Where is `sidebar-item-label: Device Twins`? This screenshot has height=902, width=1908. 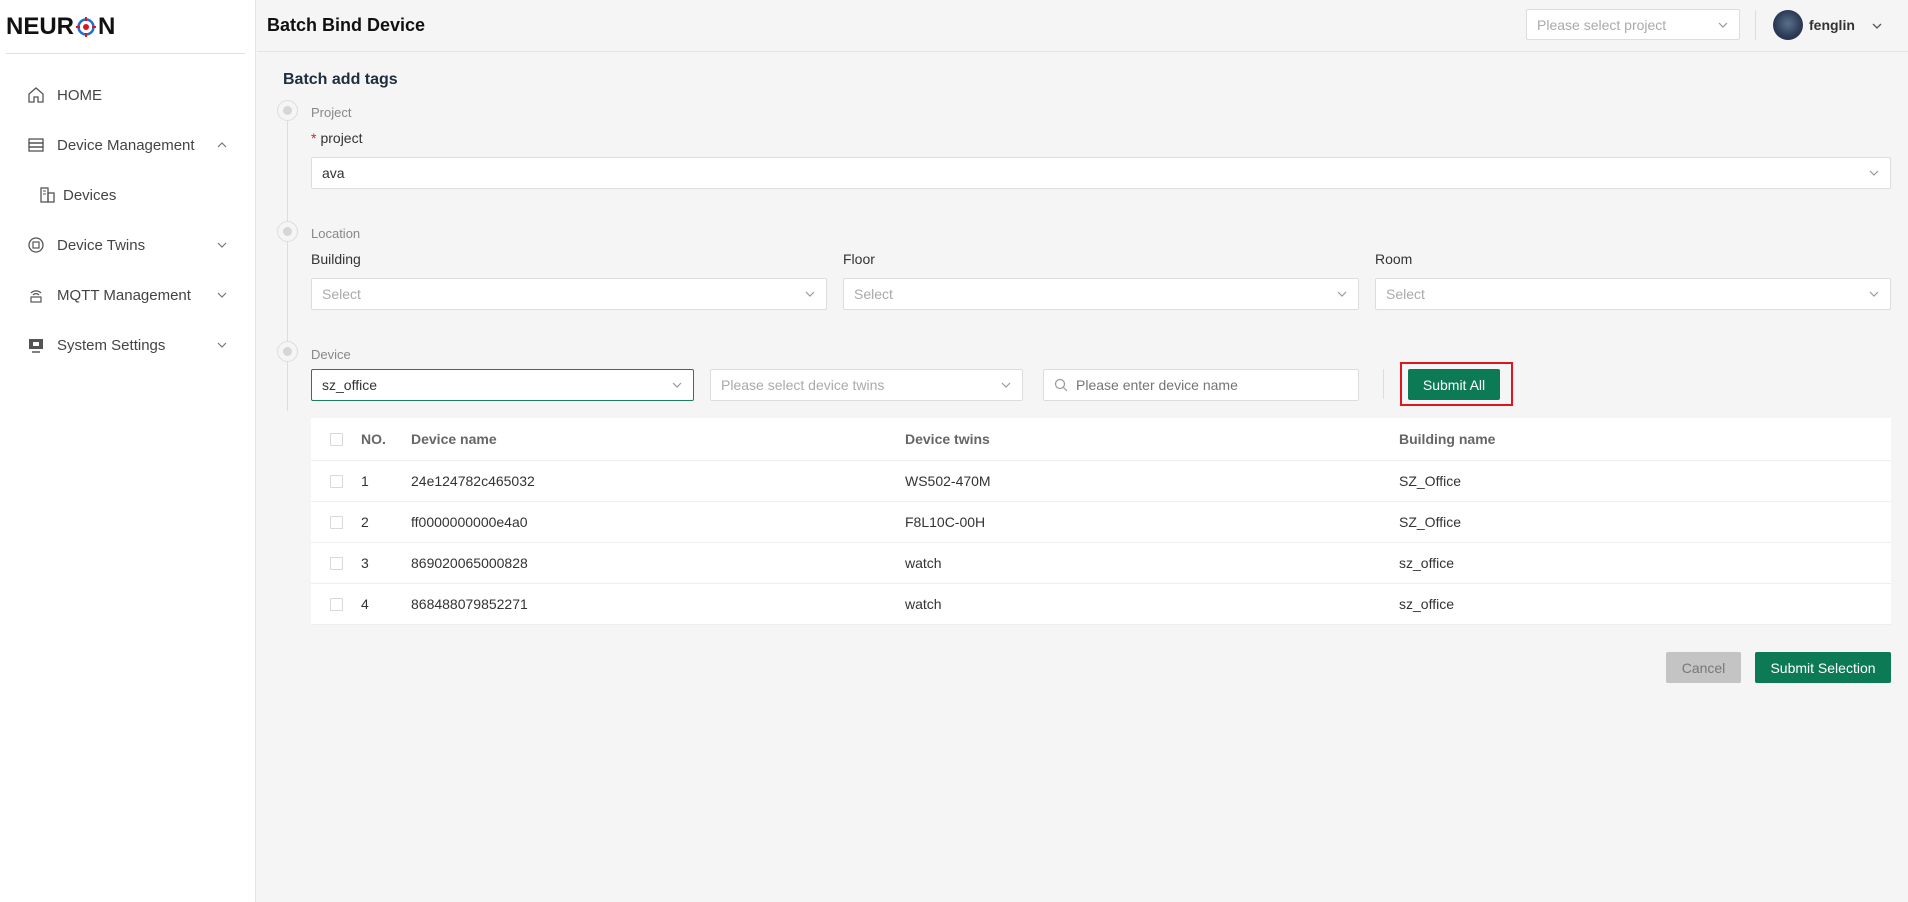
sidebar-item-label: Device Twins is located at coordinates (101, 245).